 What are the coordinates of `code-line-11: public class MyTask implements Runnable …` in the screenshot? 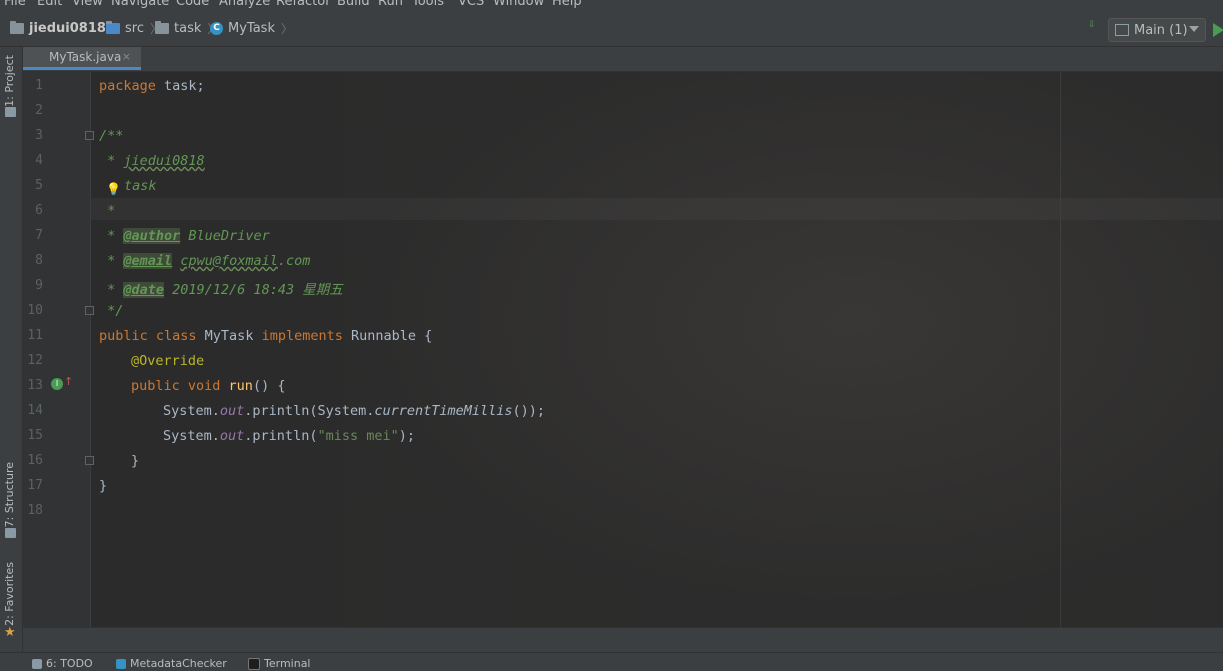 It's located at (265, 336).